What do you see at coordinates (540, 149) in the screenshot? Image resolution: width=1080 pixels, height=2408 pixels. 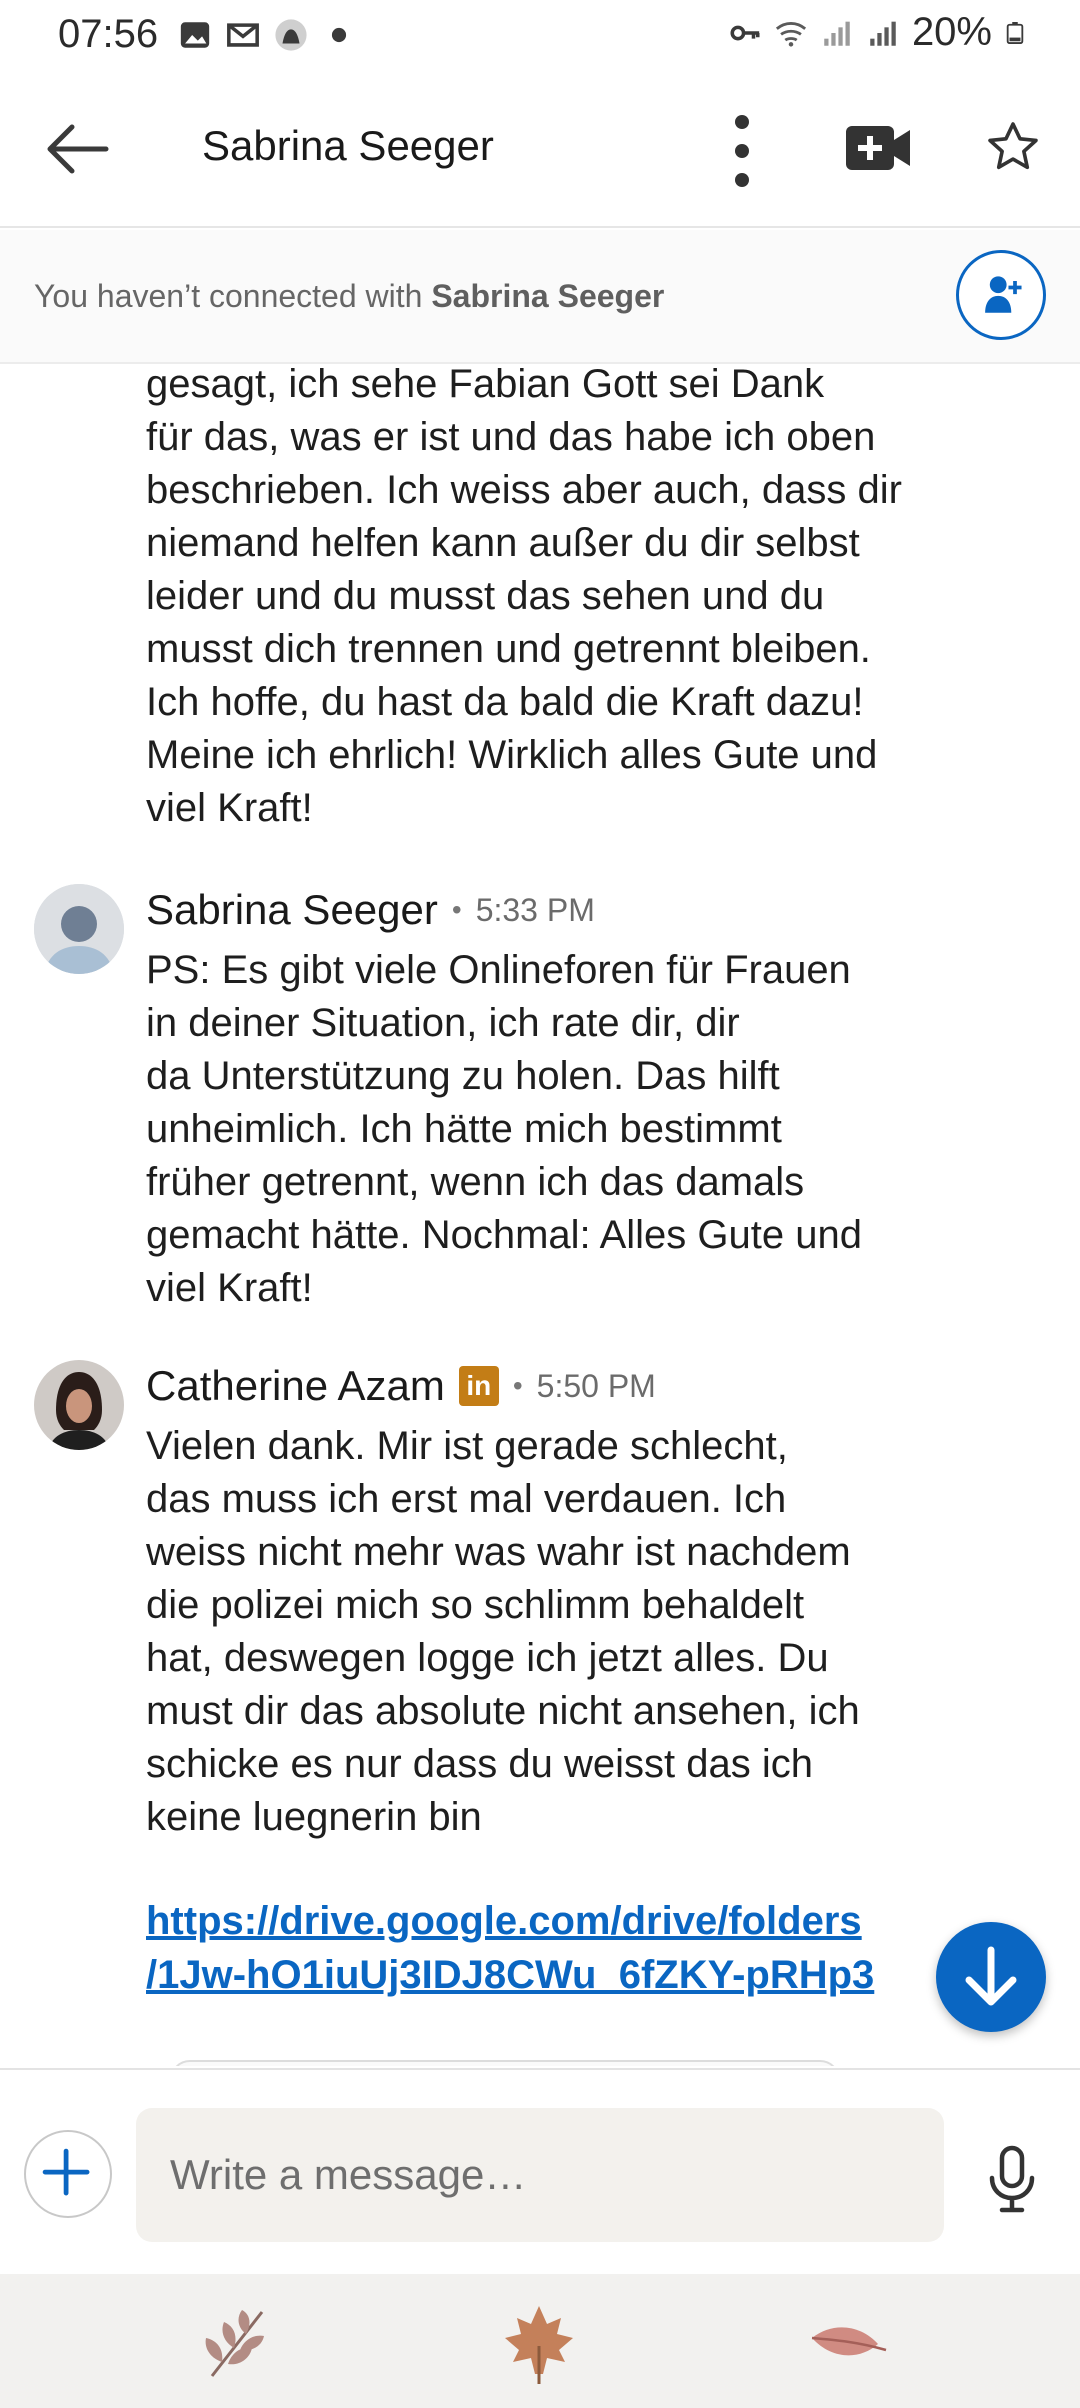 I see `conversation-header: Sabrina Seeger` at bounding box center [540, 149].